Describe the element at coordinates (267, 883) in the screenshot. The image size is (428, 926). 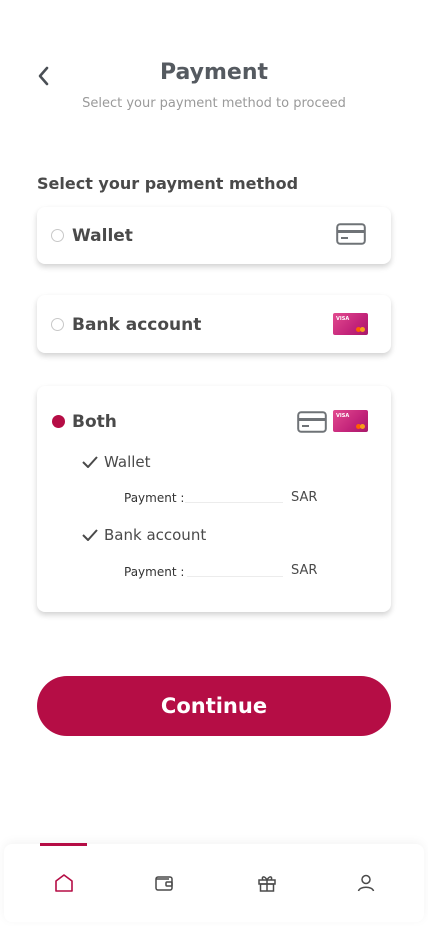
I see `gift-icon` at that location.